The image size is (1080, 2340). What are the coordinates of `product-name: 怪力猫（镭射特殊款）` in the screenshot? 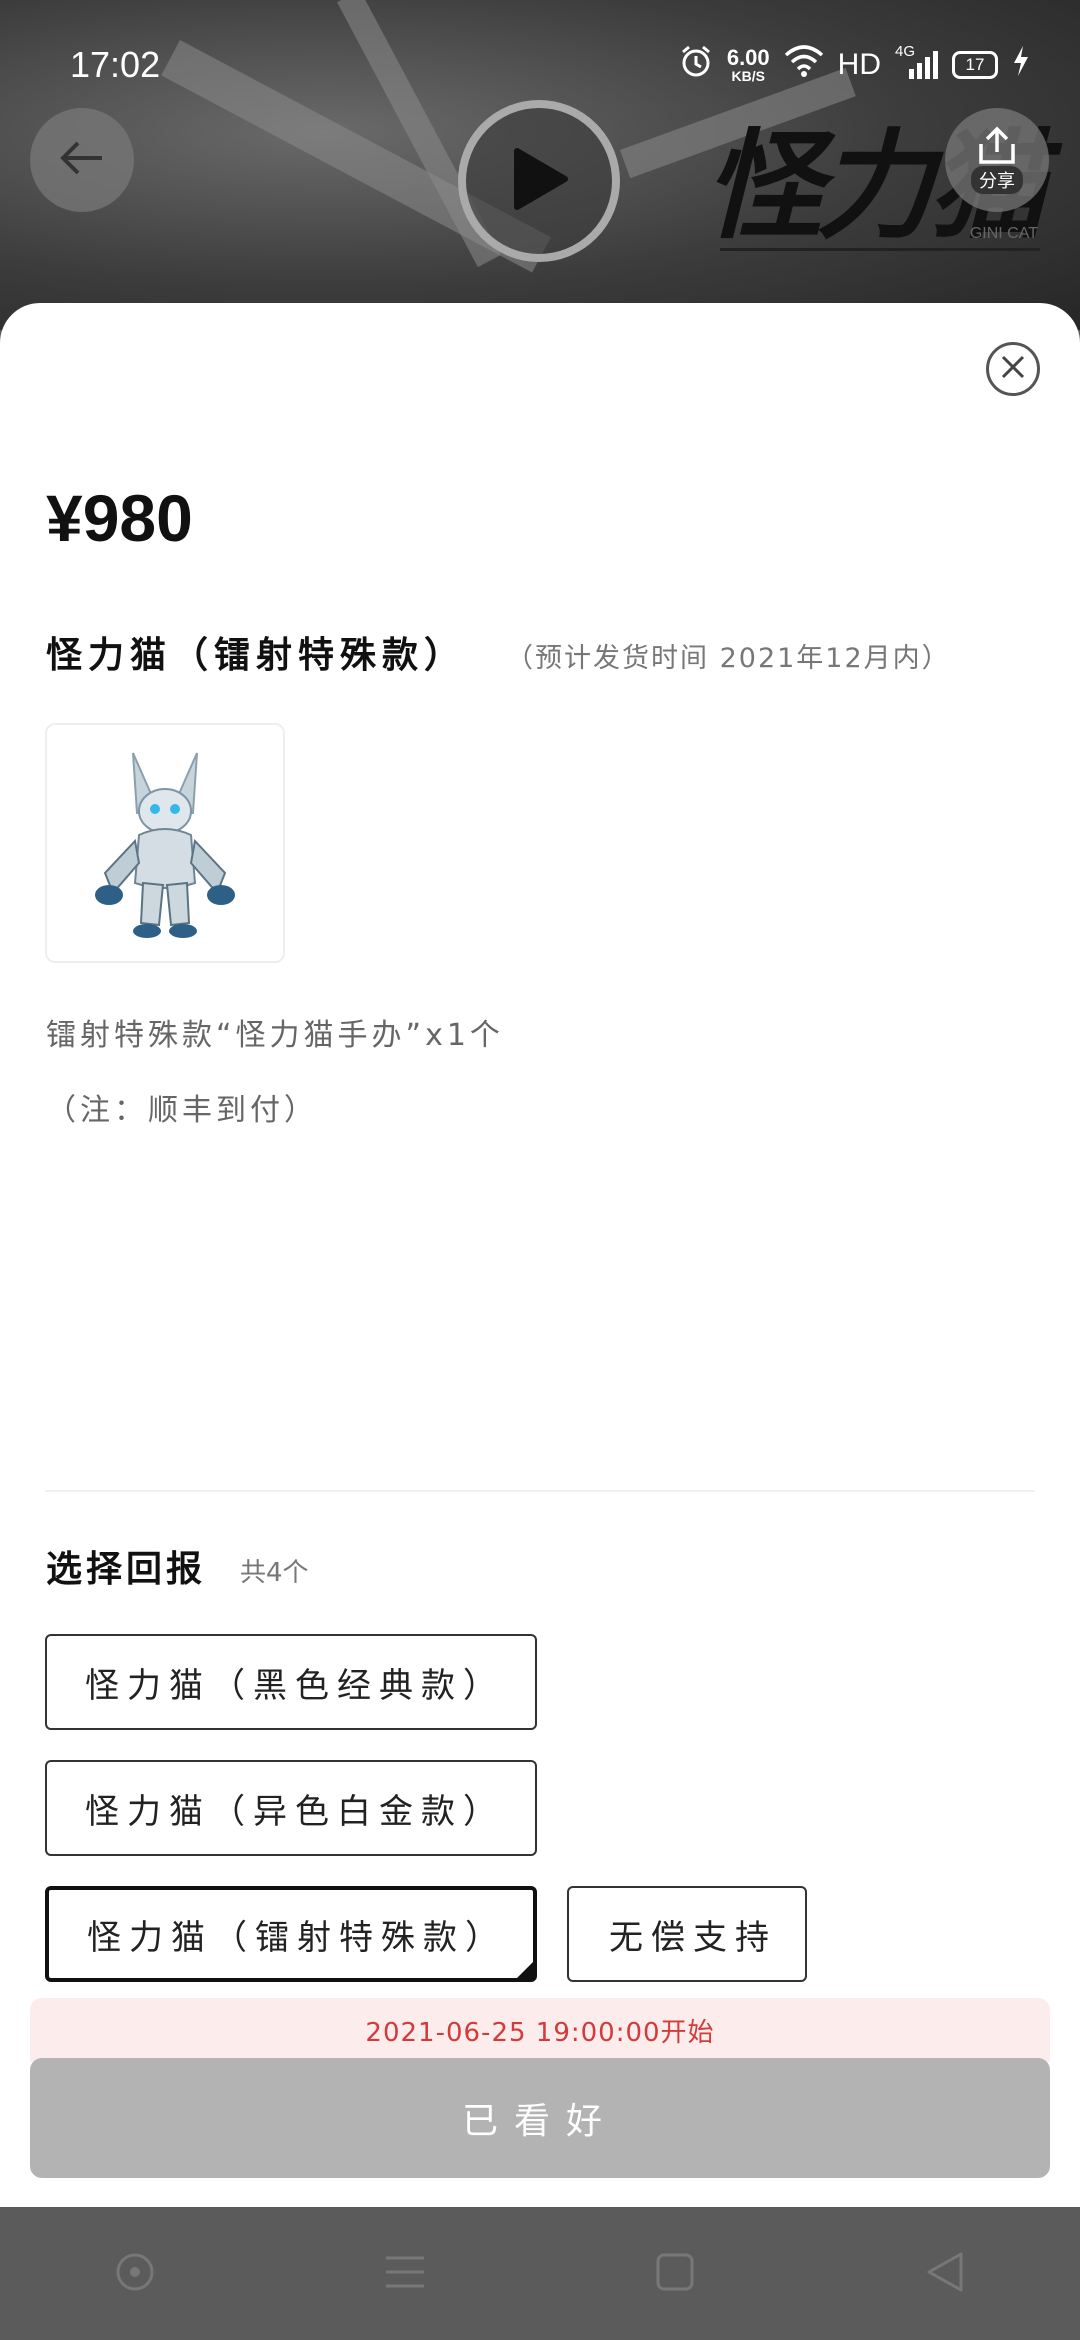 It's located at (256, 655).